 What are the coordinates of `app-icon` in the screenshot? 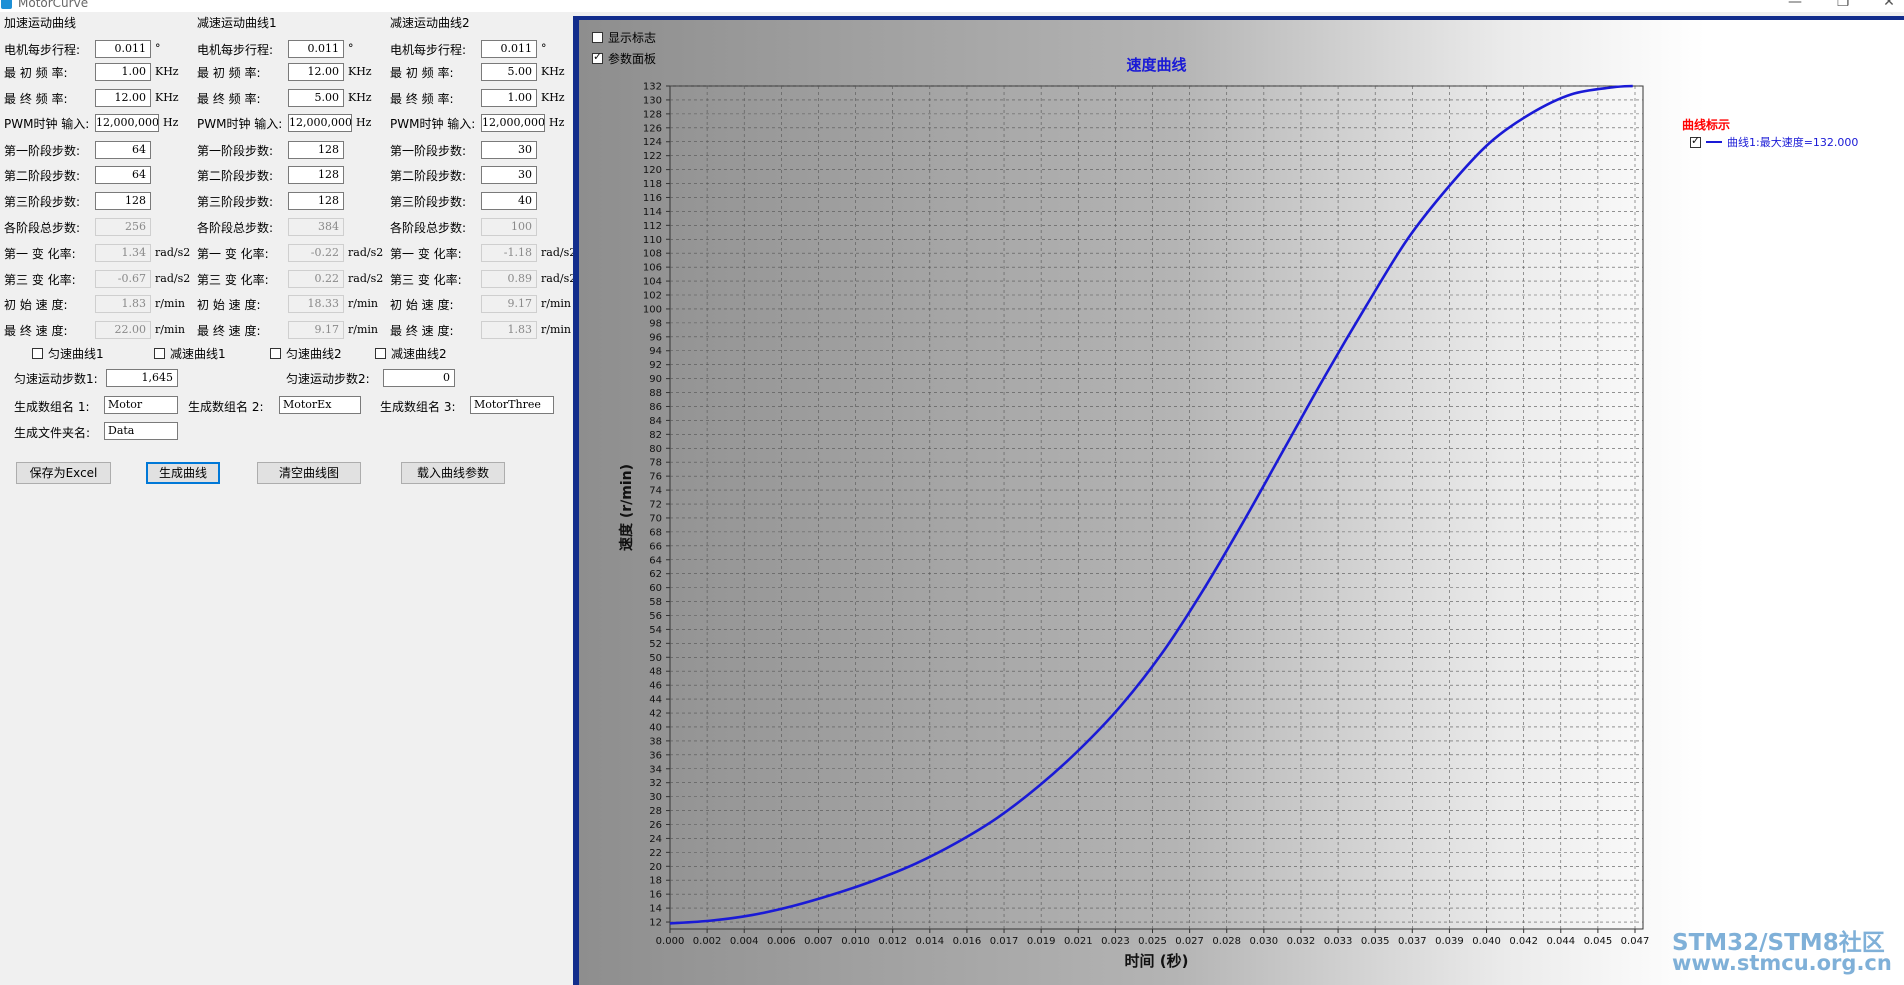 It's located at (6, 4).